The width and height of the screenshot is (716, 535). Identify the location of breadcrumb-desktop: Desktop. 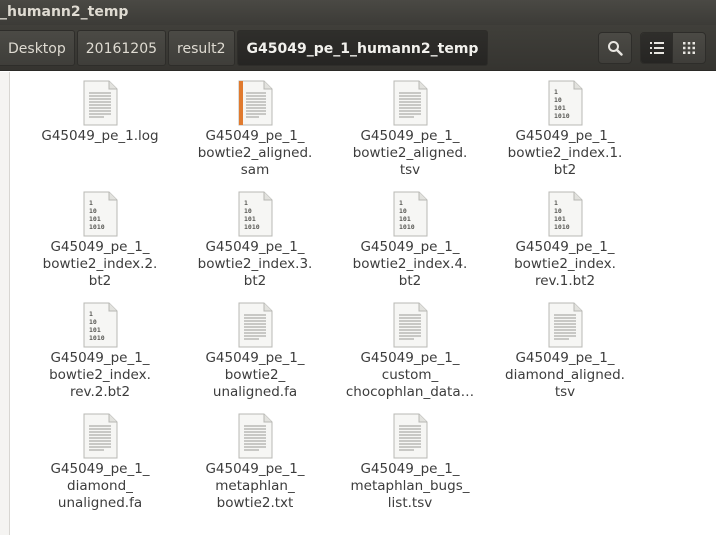
(37, 48).